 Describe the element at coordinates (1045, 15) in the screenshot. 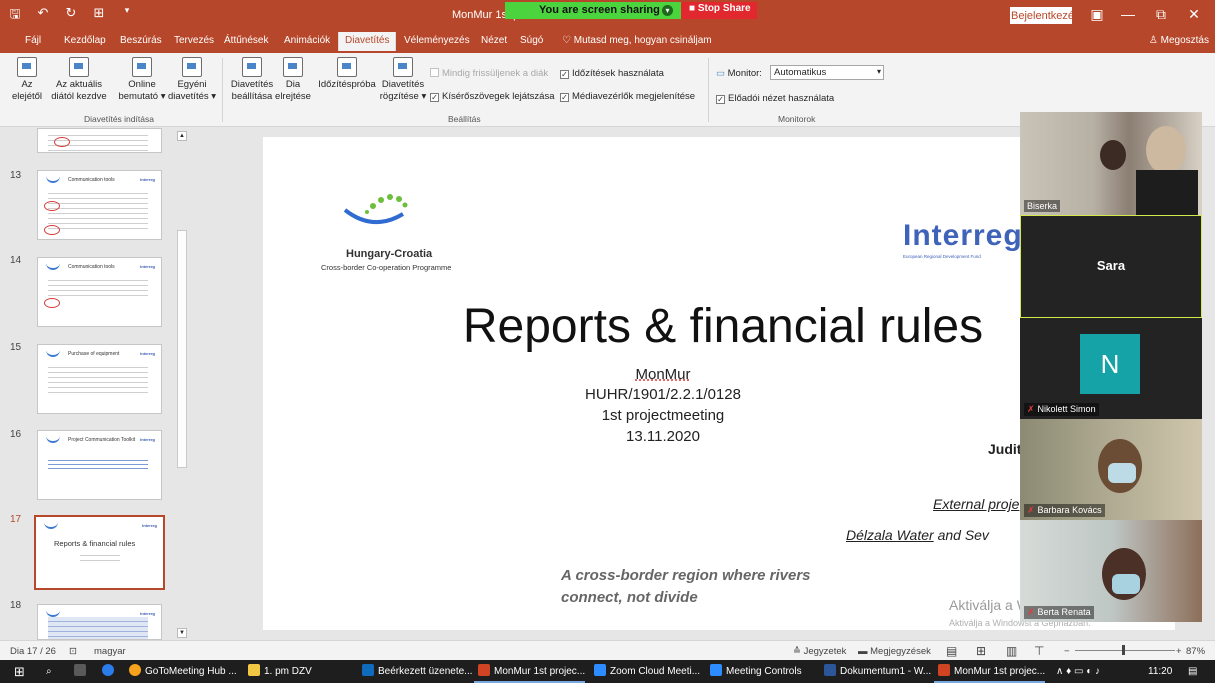

I see `sign-in-button: Bejelentkezés` at that location.